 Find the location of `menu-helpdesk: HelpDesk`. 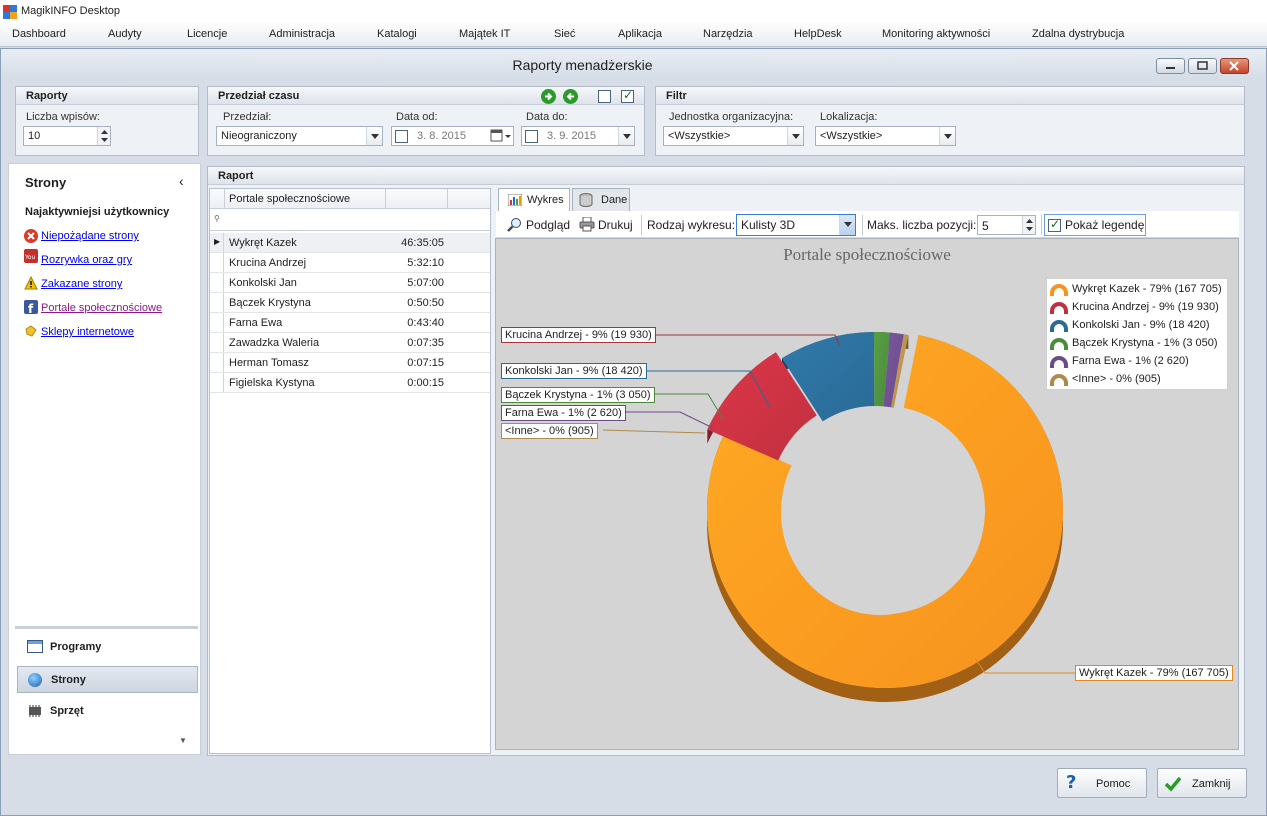

menu-helpdesk: HelpDesk is located at coordinates (818, 34).